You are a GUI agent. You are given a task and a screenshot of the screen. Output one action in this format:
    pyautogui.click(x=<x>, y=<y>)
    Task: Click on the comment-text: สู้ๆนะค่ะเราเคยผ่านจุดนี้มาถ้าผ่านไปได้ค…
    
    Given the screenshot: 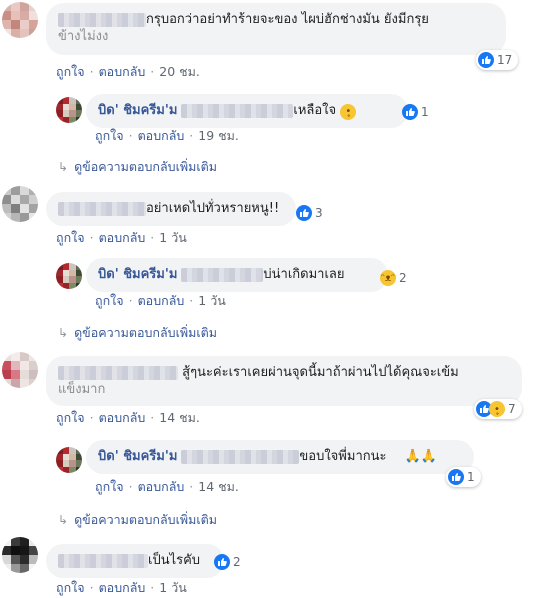 What is the action you would take?
    pyautogui.click(x=320, y=372)
    